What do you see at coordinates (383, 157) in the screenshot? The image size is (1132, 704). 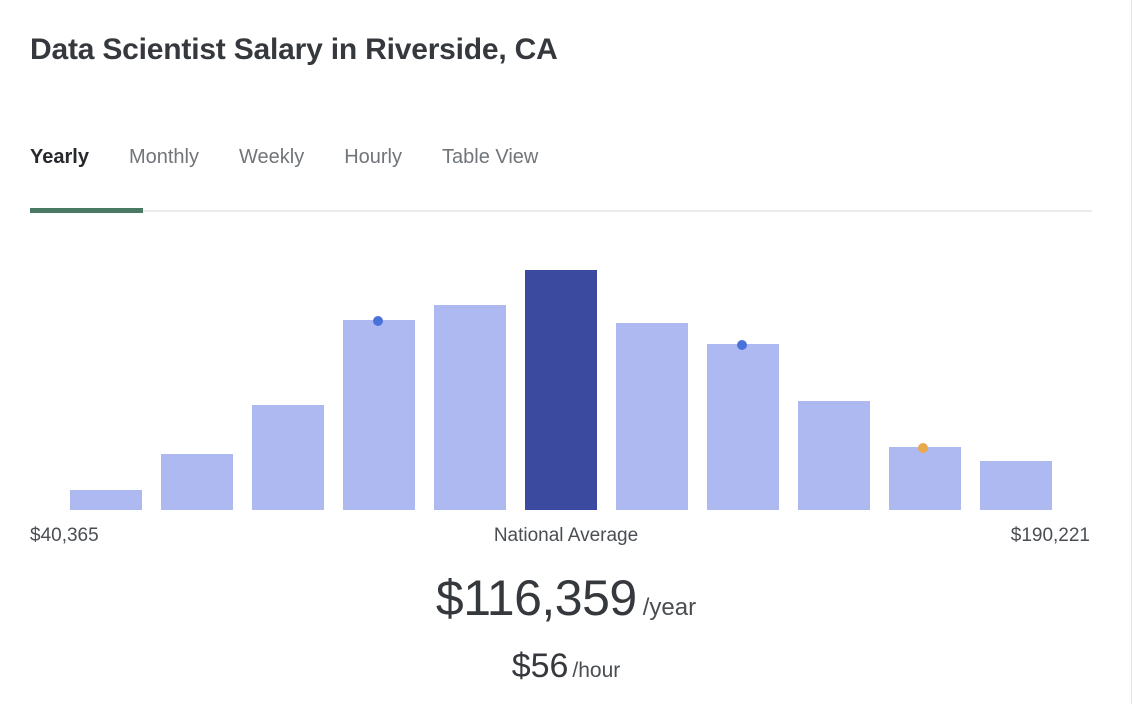 I see `tab-hourly: Hourly` at bounding box center [383, 157].